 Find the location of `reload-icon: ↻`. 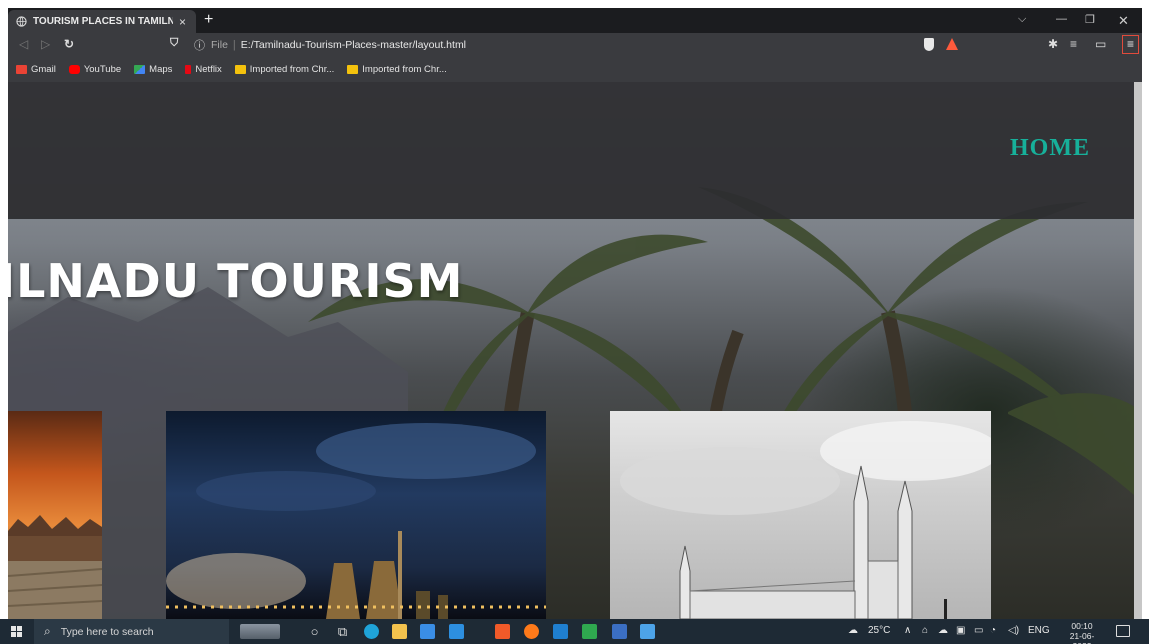

reload-icon: ↻ is located at coordinates (69, 44).